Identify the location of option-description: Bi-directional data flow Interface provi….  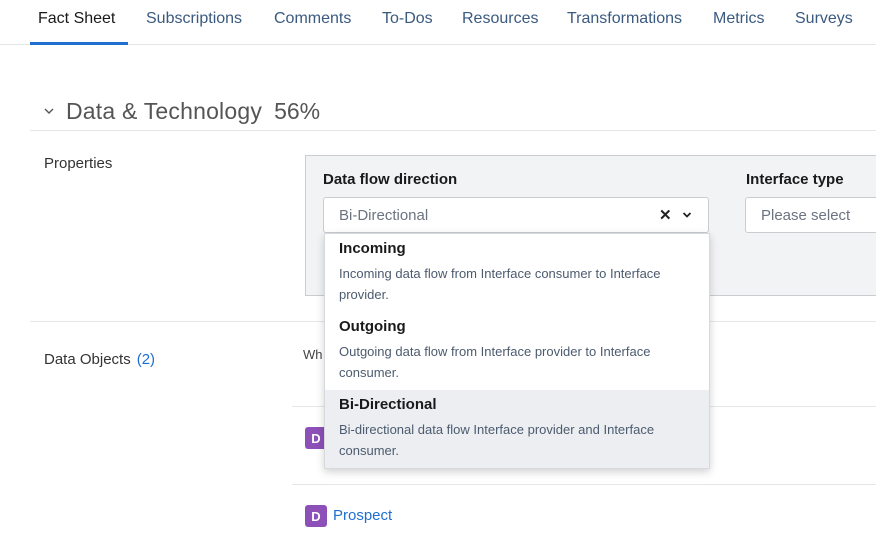
(497, 440).